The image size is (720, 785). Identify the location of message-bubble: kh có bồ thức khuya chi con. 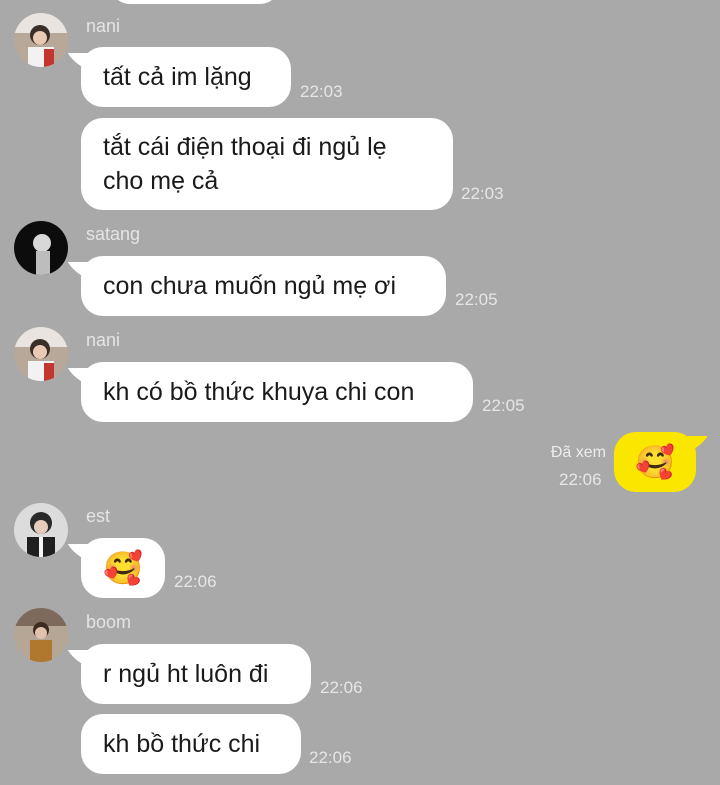
(277, 392).